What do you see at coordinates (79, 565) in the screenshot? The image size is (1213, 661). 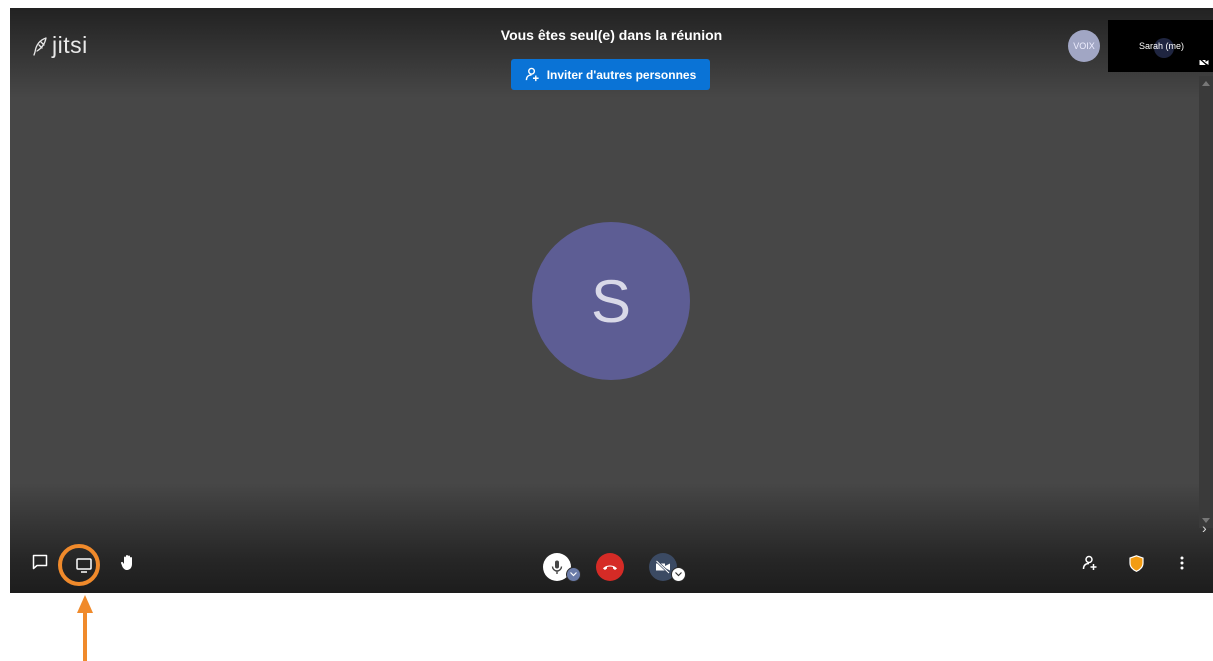 I see `highlight-ring-annotation` at bounding box center [79, 565].